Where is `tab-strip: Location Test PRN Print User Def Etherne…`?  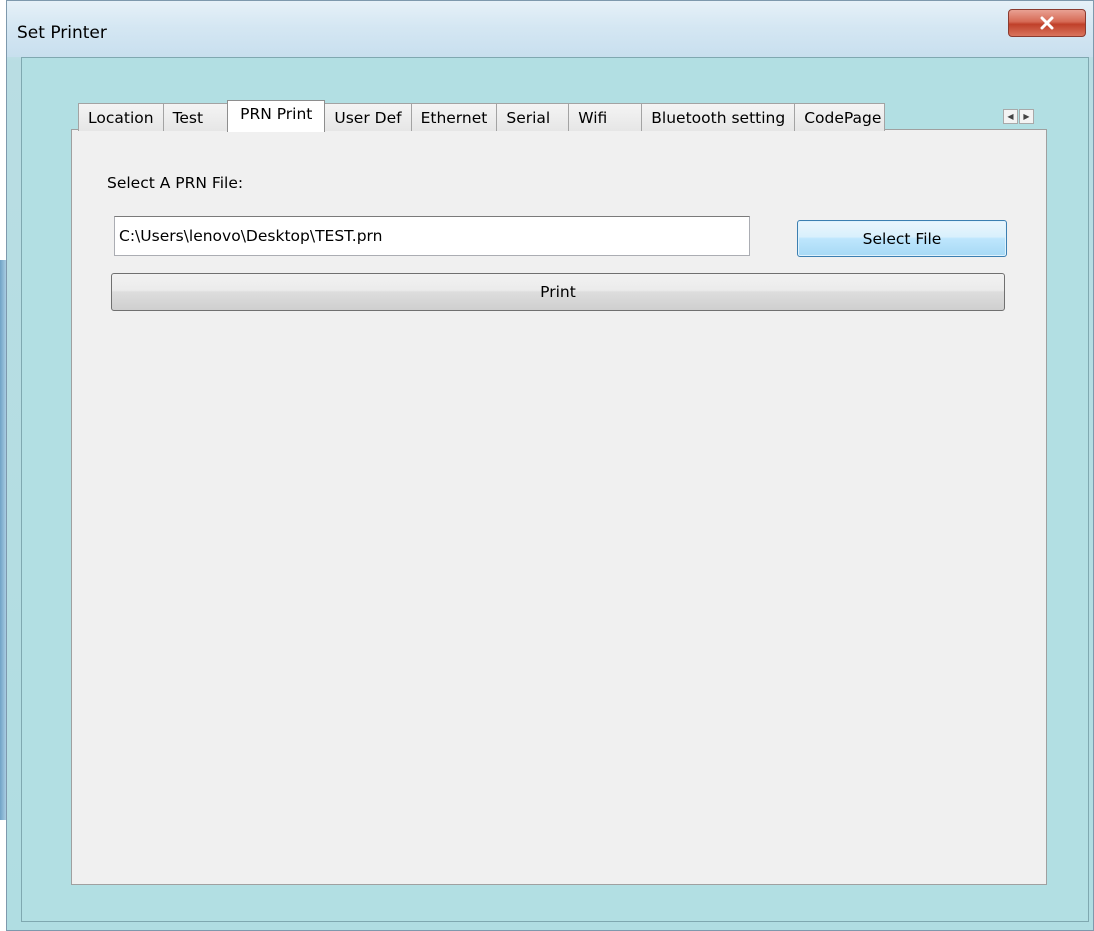 tab-strip: Location Test PRN Print User Def Etherne… is located at coordinates (482, 116).